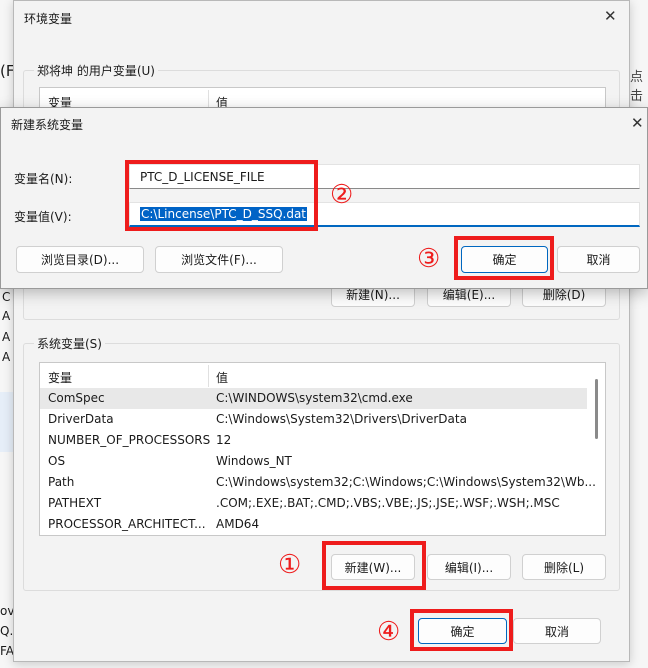 The image size is (648, 668). What do you see at coordinates (557, 631) in the screenshot?
I see `cancel-button: 取消` at bounding box center [557, 631].